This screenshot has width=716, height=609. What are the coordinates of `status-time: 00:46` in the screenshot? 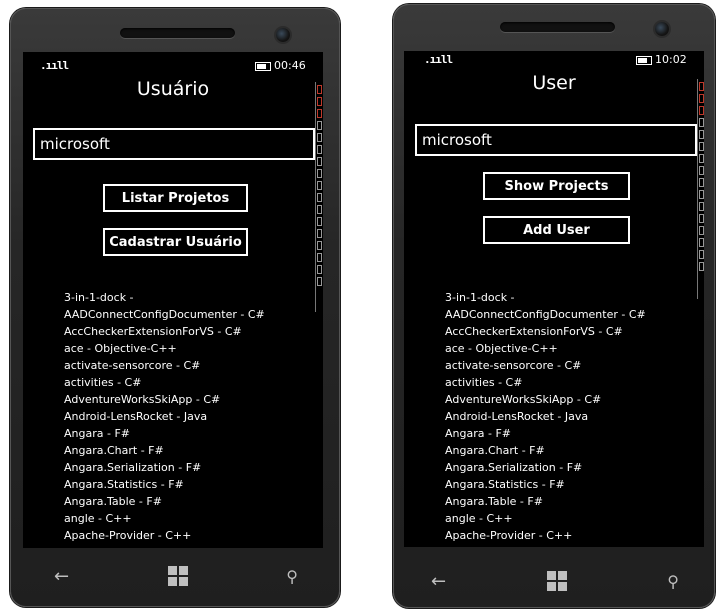 It's located at (290, 65).